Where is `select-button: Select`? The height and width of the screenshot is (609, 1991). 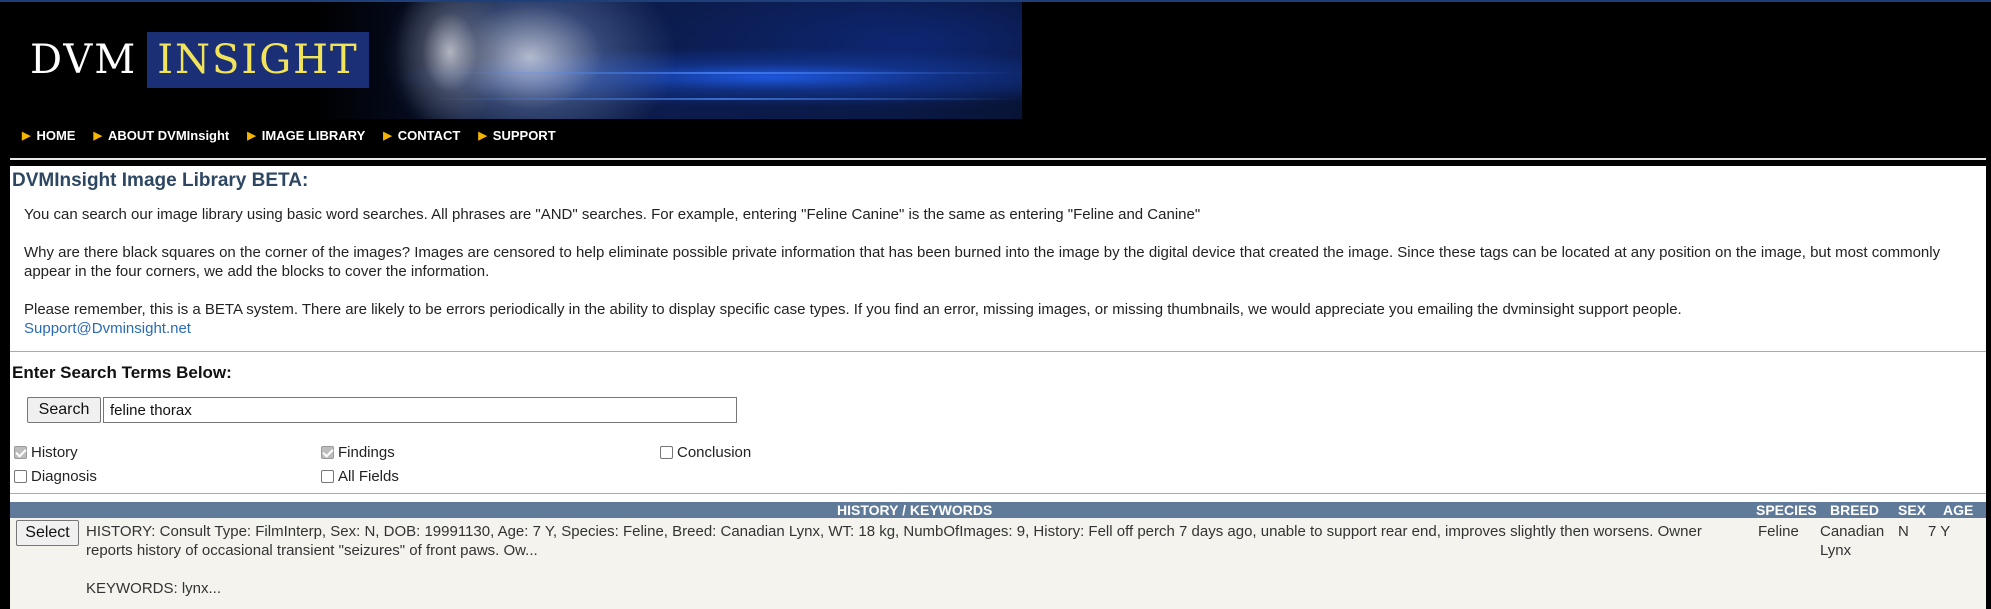
select-button: Select is located at coordinates (47, 533).